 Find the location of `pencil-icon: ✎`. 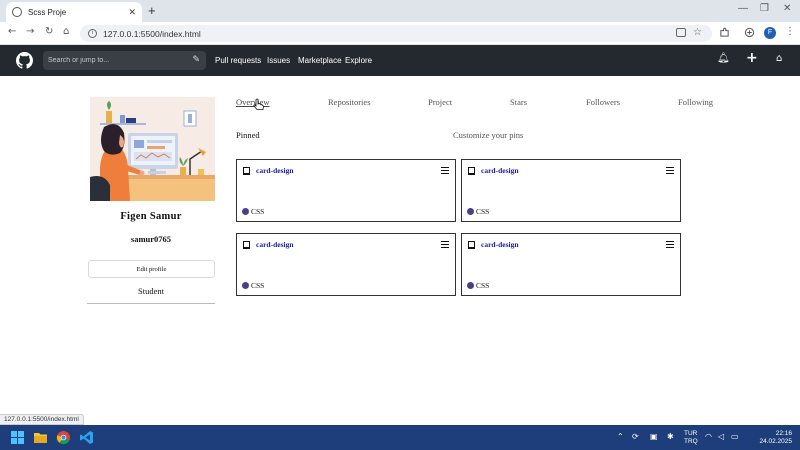

pencil-icon: ✎ is located at coordinates (196, 60).